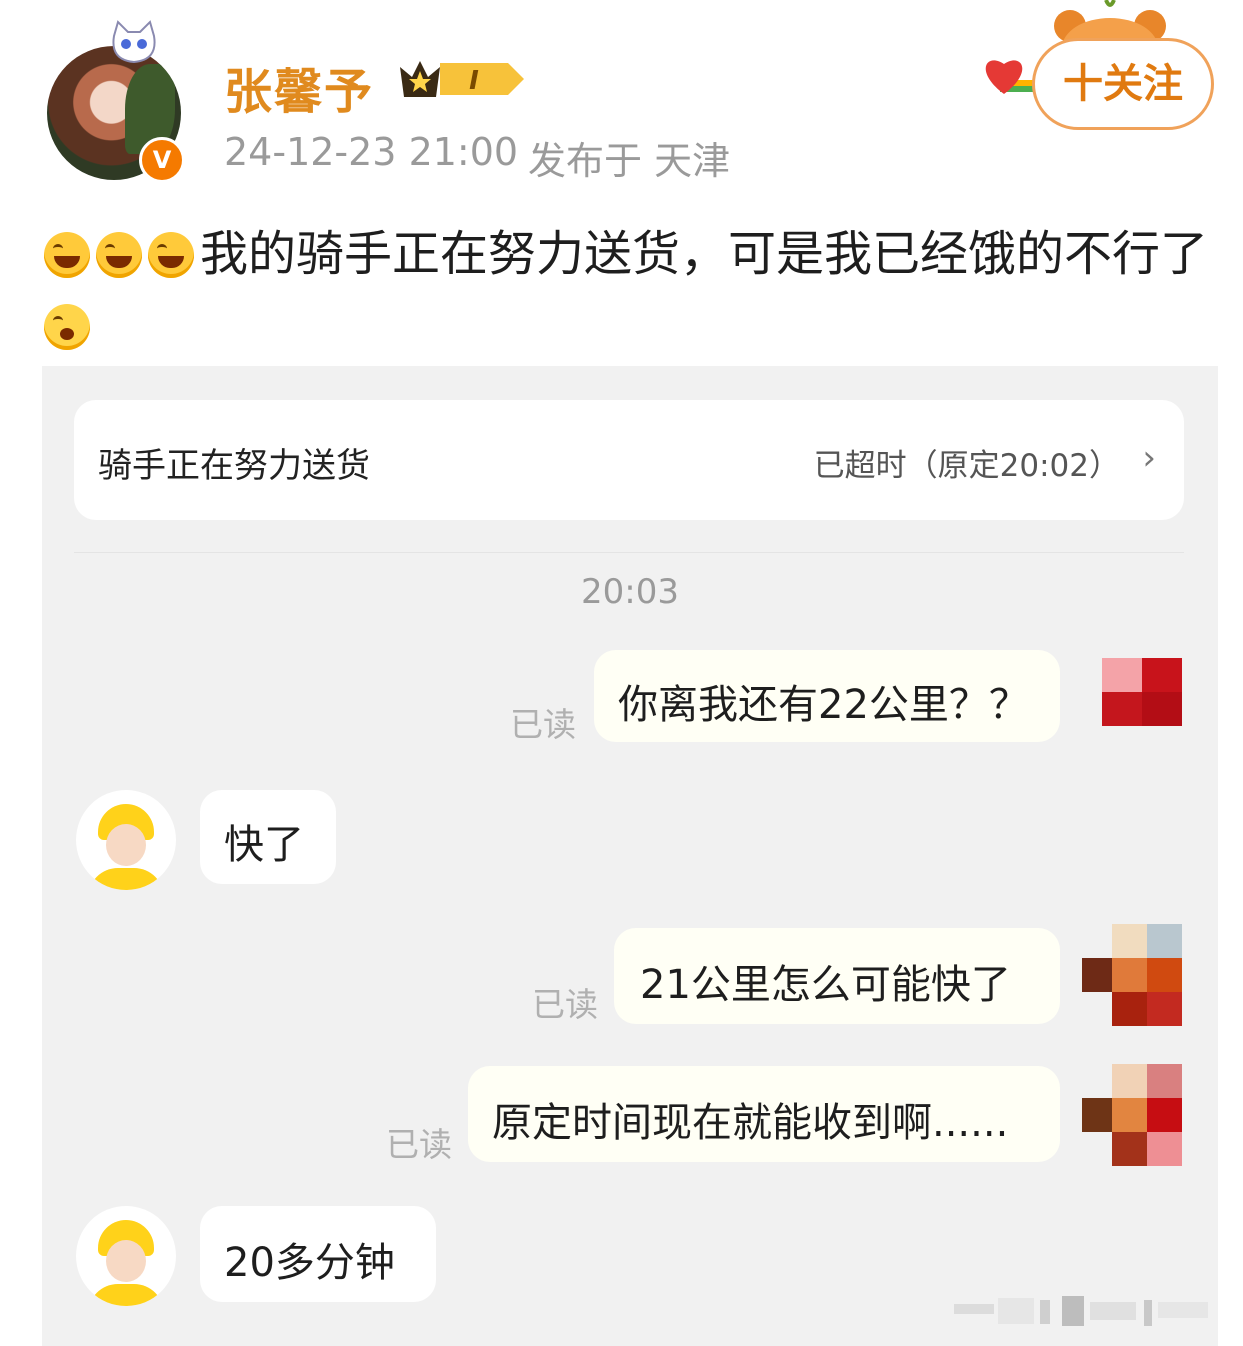  What do you see at coordinates (318, 1254) in the screenshot?
I see `message-bubble-rider: 20多分钟` at bounding box center [318, 1254].